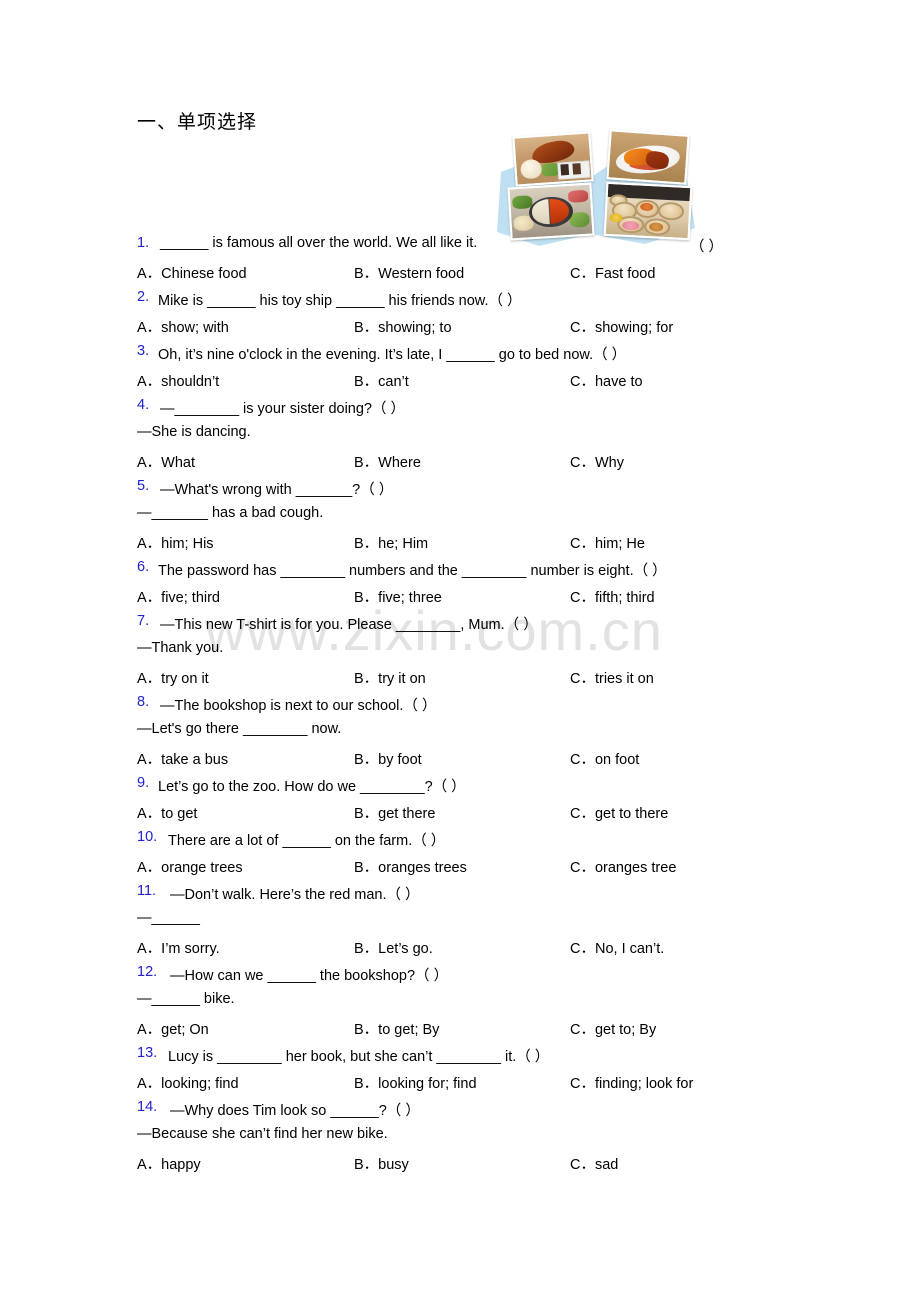 This screenshot has width=920, height=1302. I want to click on question-stem-4: —________ is your sister doing?（ ）, so click(283, 409).